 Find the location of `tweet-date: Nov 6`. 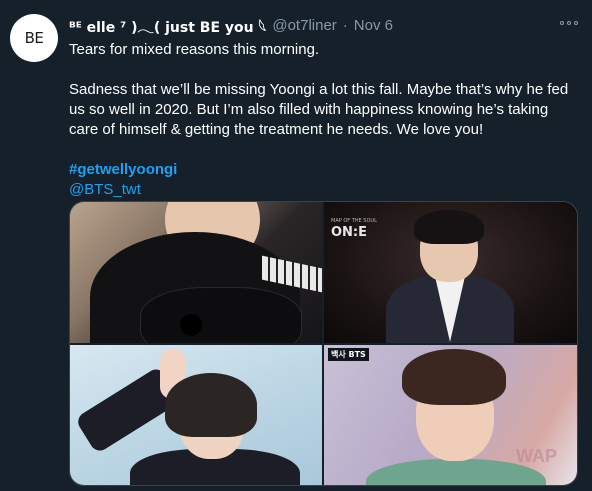

tweet-date: Nov 6 is located at coordinates (373, 25).